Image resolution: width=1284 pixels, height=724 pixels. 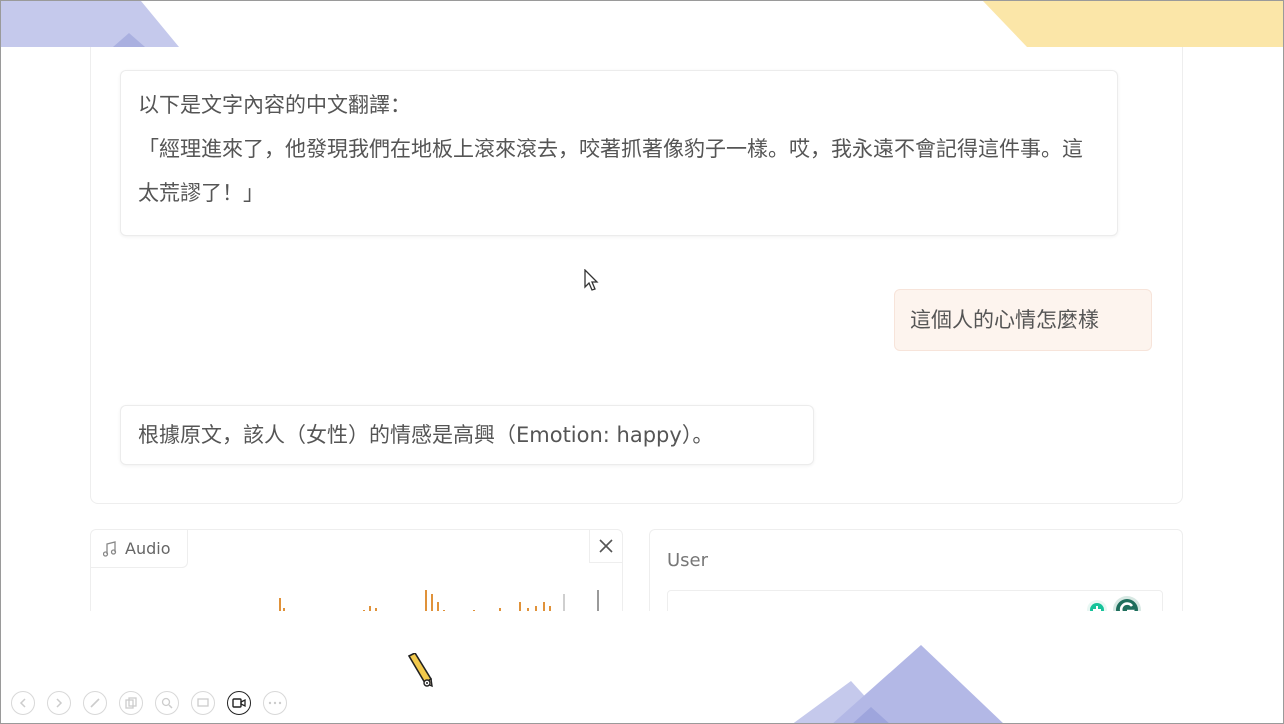 I want to click on screen-button, so click(x=203, y=703).